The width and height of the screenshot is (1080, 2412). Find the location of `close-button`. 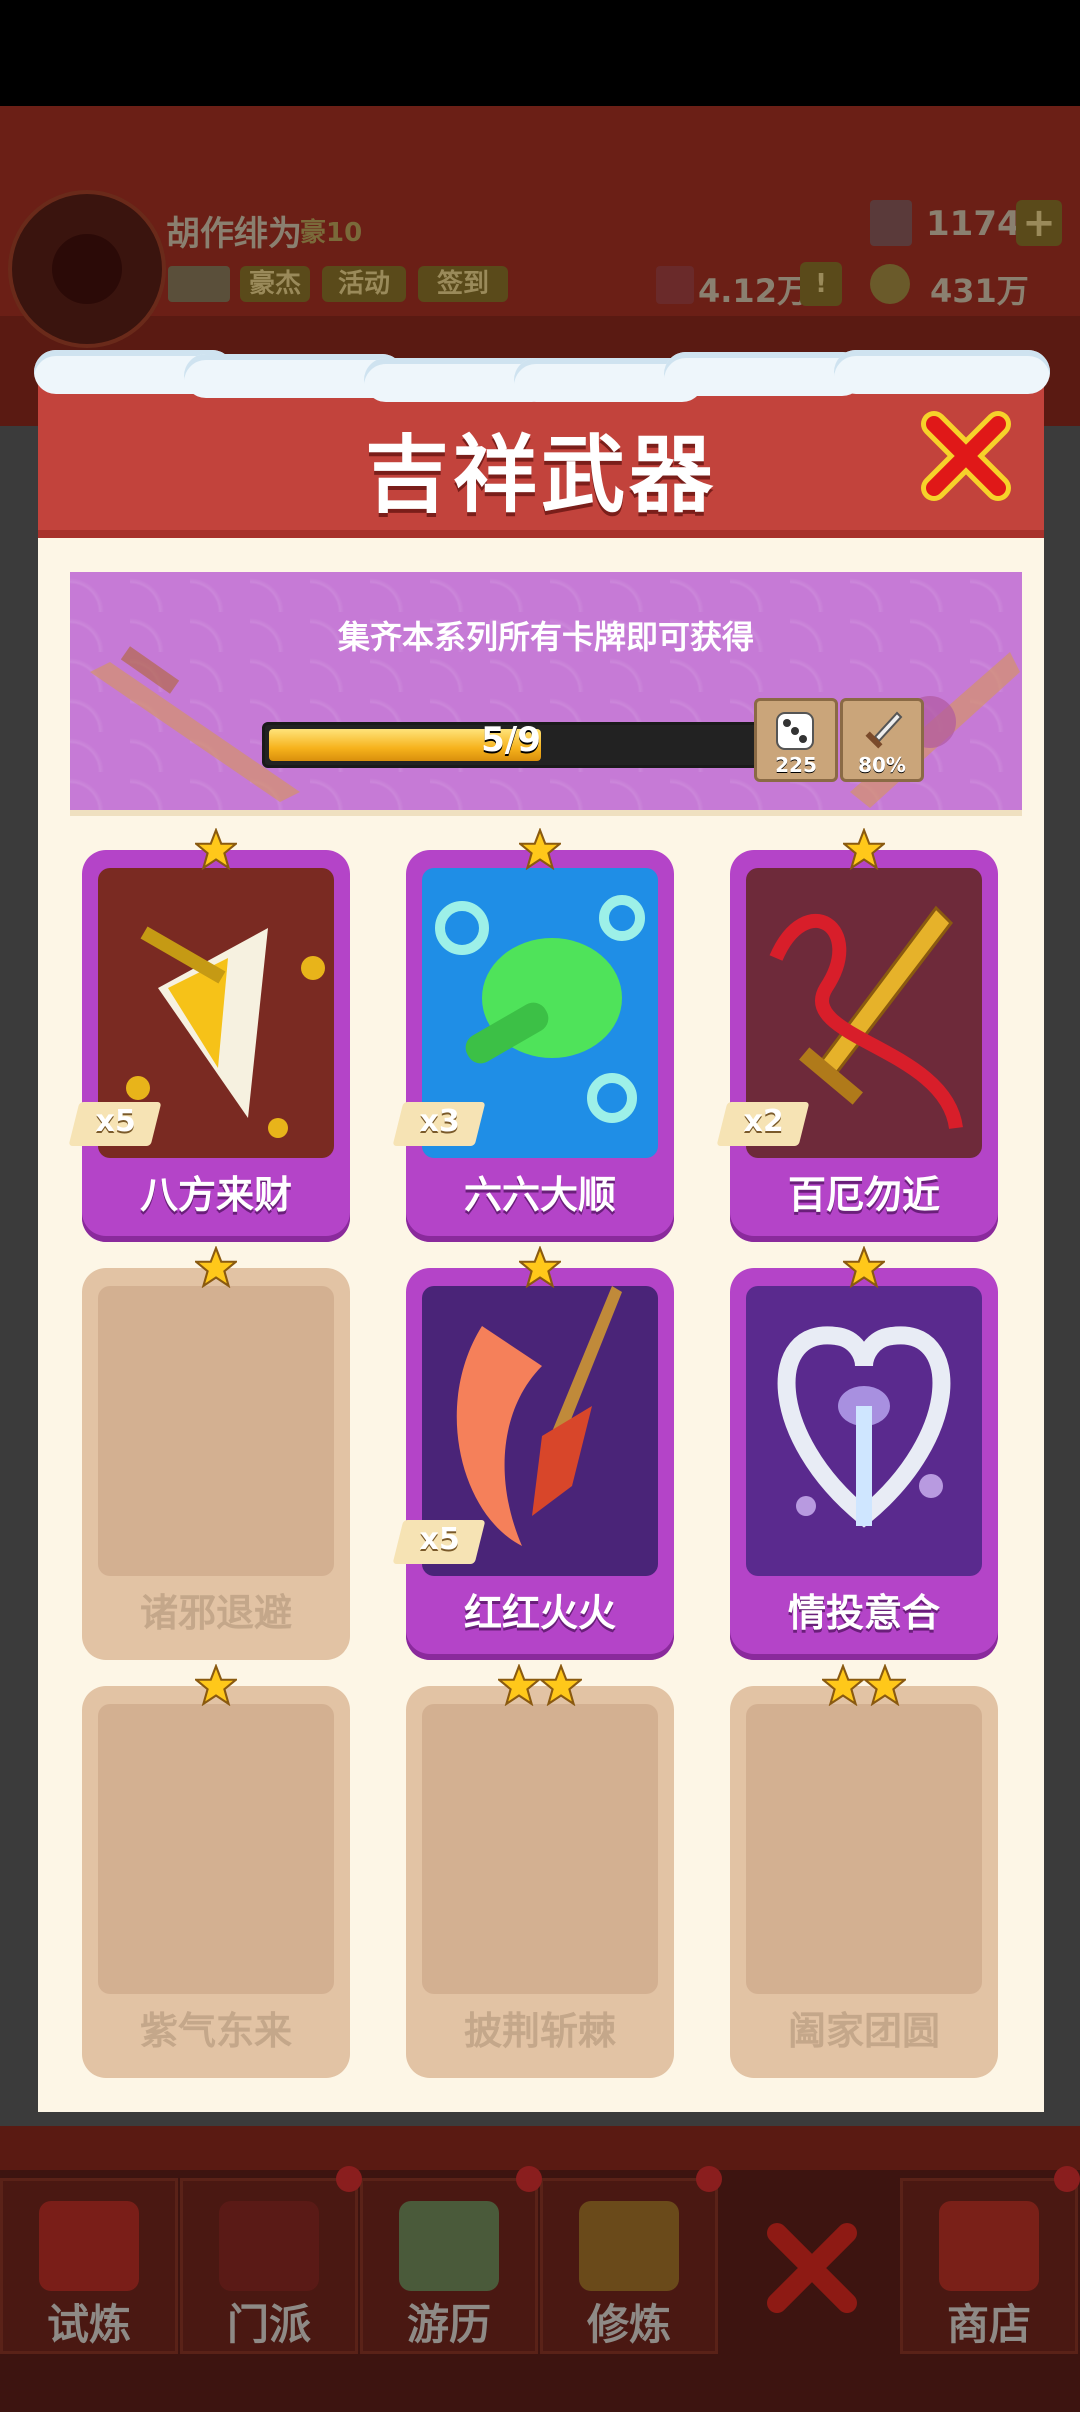

close-button is located at coordinates (966, 456).